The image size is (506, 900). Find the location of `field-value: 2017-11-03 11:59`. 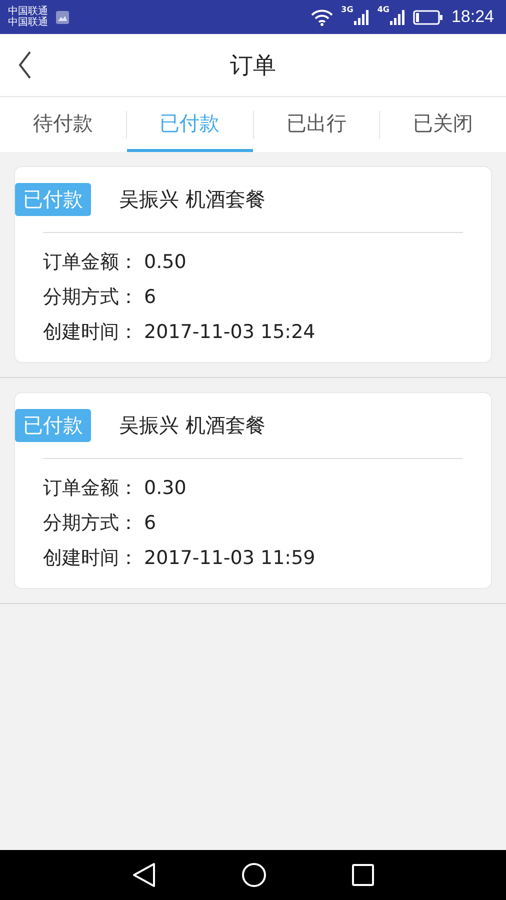

field-value: 2017-11-03 11:59 is located at coordinates (230, 558).